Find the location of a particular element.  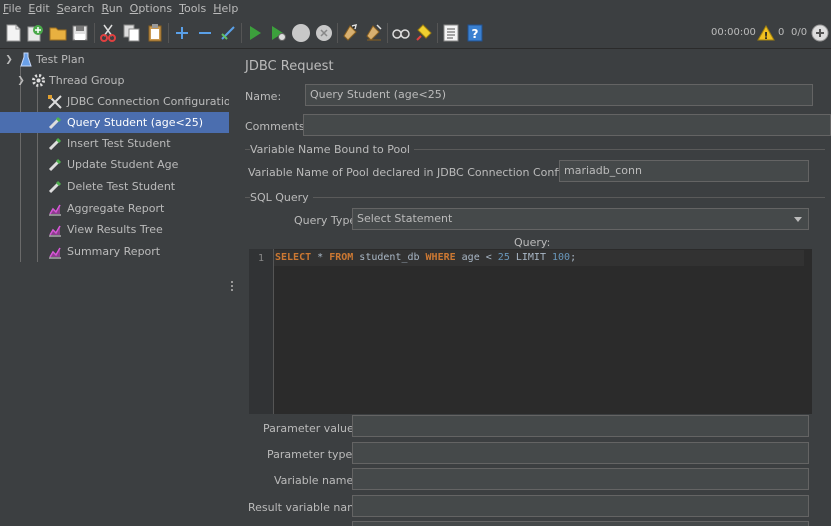

result-variable-field is located at coordinates (580, 506).